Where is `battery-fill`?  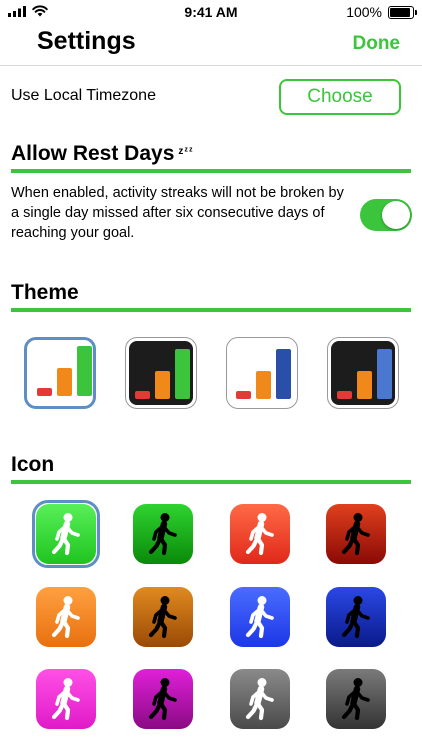 battery-fill is located at coordinates (400, 12).